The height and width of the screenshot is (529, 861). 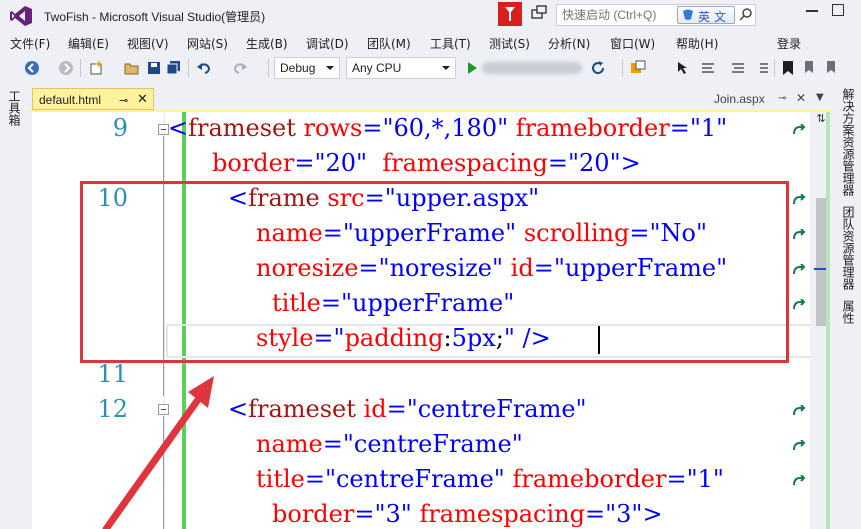 What do you see at coordinates (598, 68) in the screenshot?
I see `refresh-icon` at bounding box center [598, 68].